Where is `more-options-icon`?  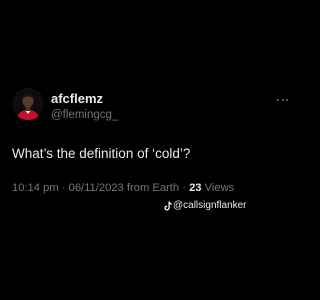 more-options-icon is located at coordinates (283, 101).